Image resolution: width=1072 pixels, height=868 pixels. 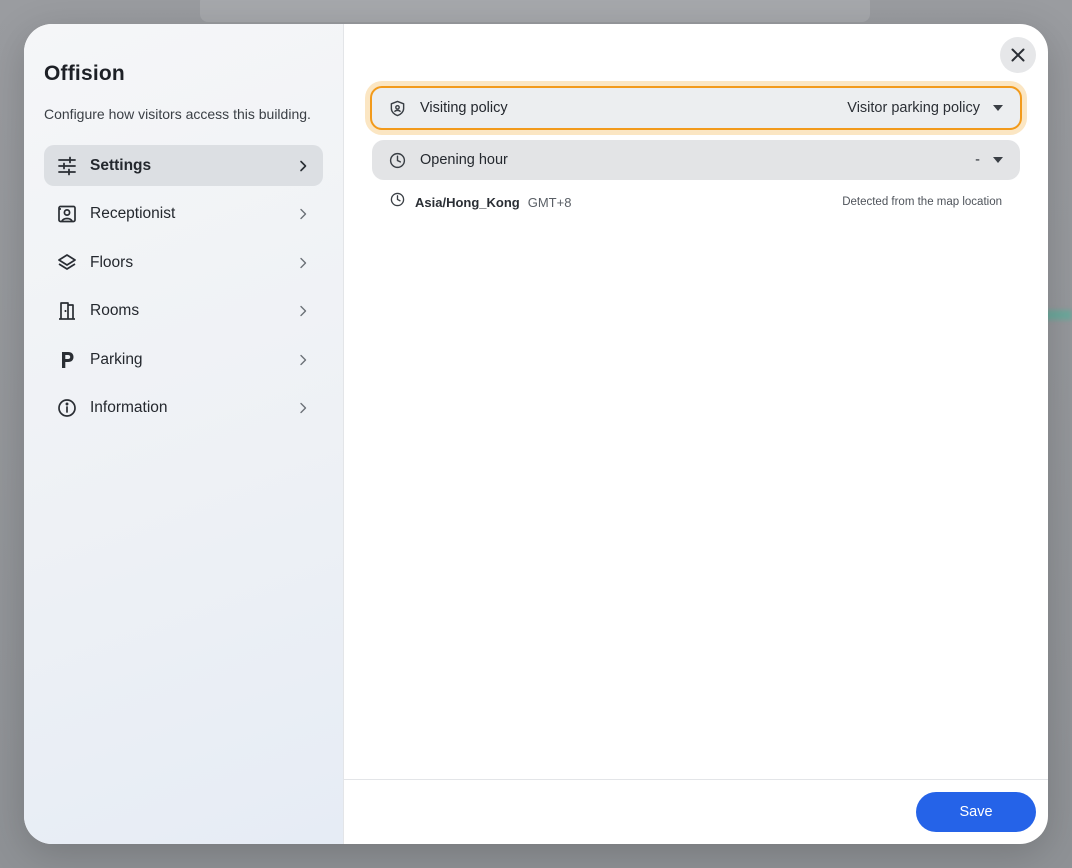 What do you see at coordinates (549, 202) in the screenshot?
I see `timezone-offset: GMT+8` at bounding box center [549, 202].